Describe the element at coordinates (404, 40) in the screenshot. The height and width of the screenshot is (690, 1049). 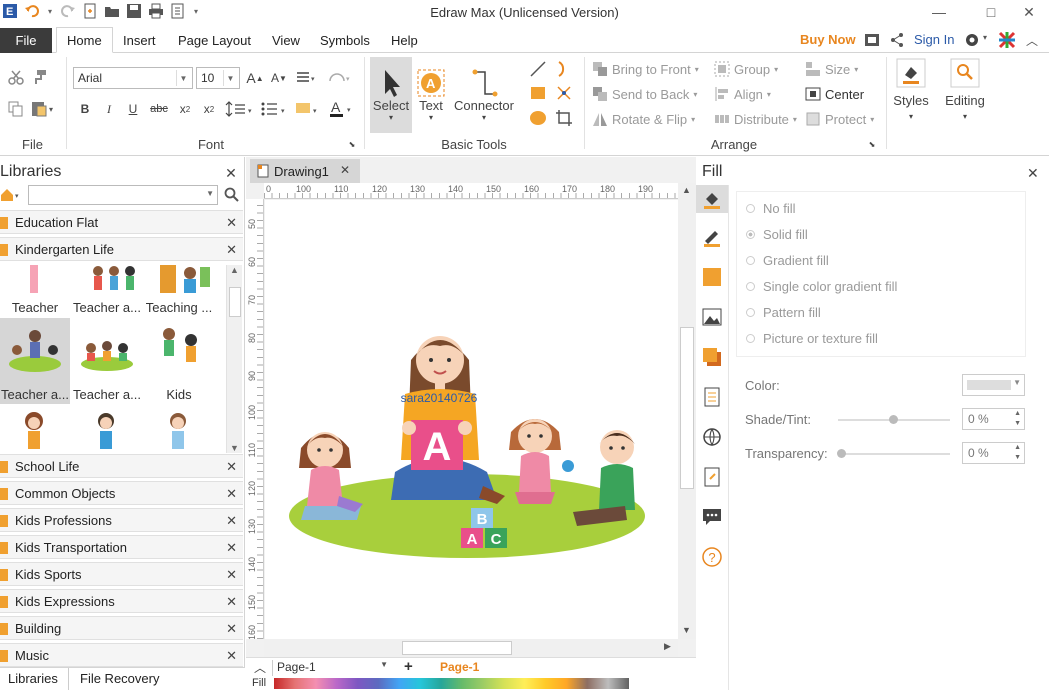
I see `tab-help: Help` at that location.